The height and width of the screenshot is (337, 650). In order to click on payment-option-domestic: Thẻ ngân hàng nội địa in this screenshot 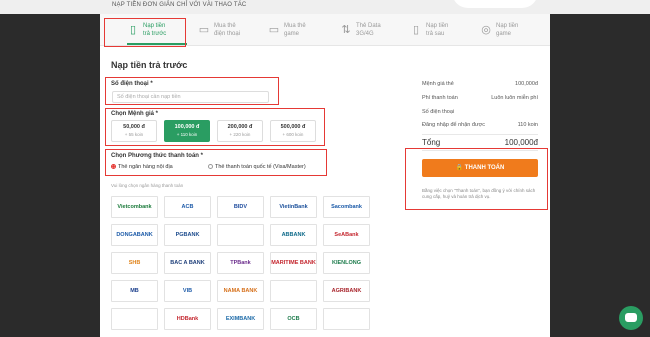, I will do `click(142, 167)`.